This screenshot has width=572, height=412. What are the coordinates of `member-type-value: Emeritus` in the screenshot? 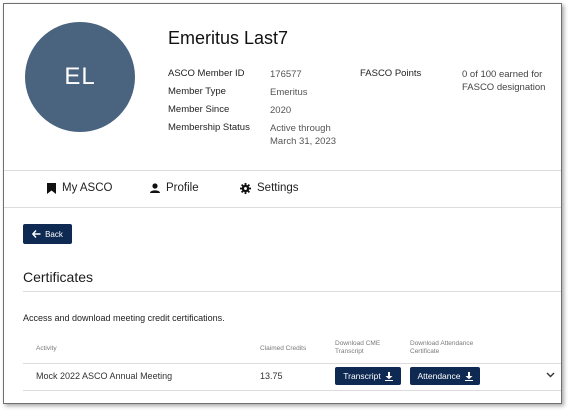 It's located at (289, 92).